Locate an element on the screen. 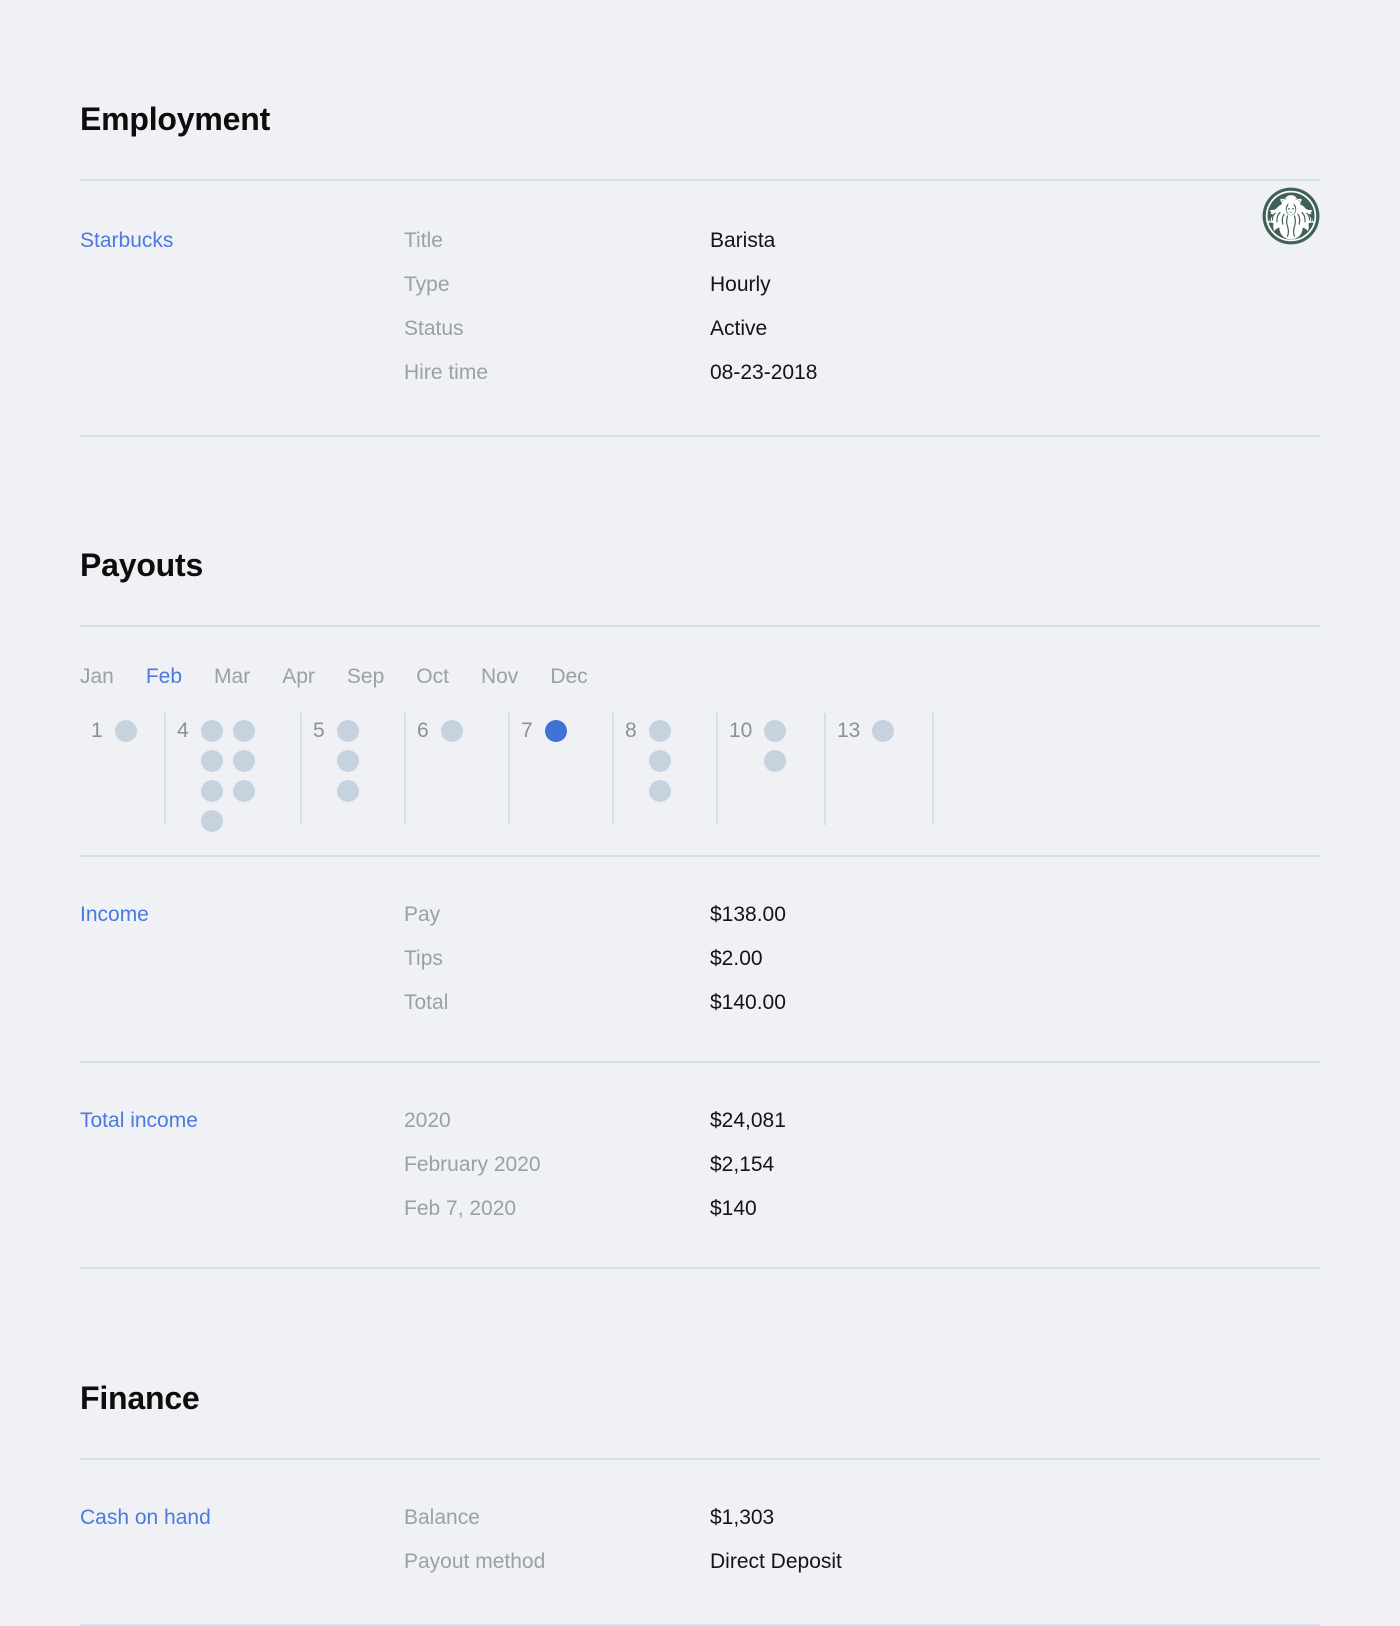 Image resolution: width=1400 pixels, height=1626 pixels. income-fields: Pay $138.00 Tips $2.00 Total $140.00 is located at coordinates (862, 959).